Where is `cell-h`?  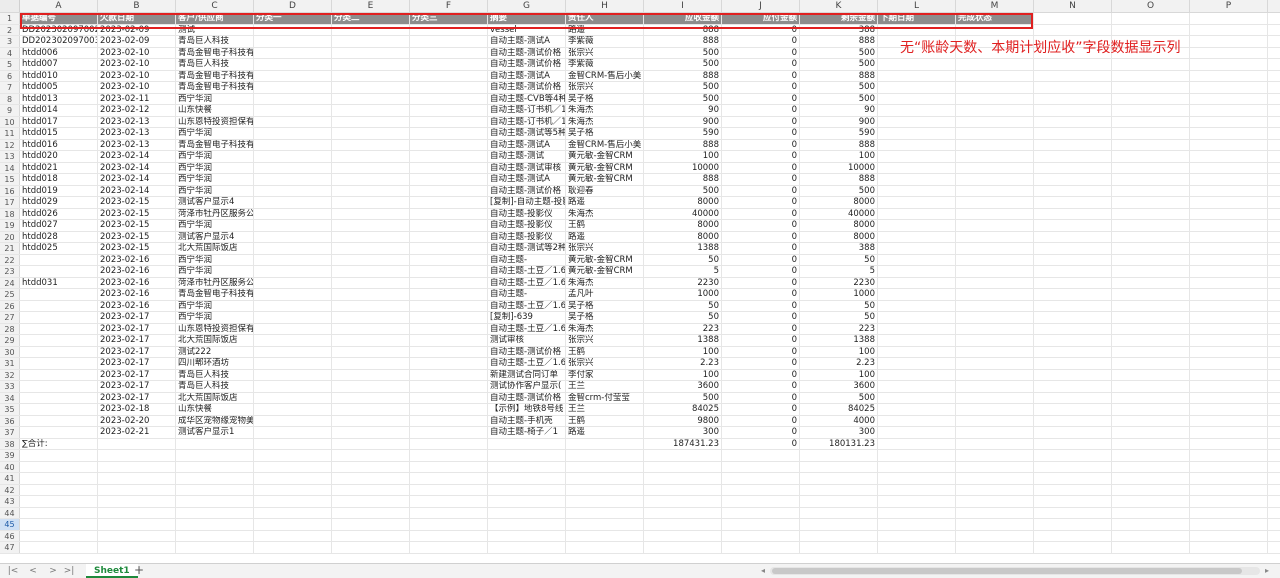 cell-h is located at coordinates (605, 512).